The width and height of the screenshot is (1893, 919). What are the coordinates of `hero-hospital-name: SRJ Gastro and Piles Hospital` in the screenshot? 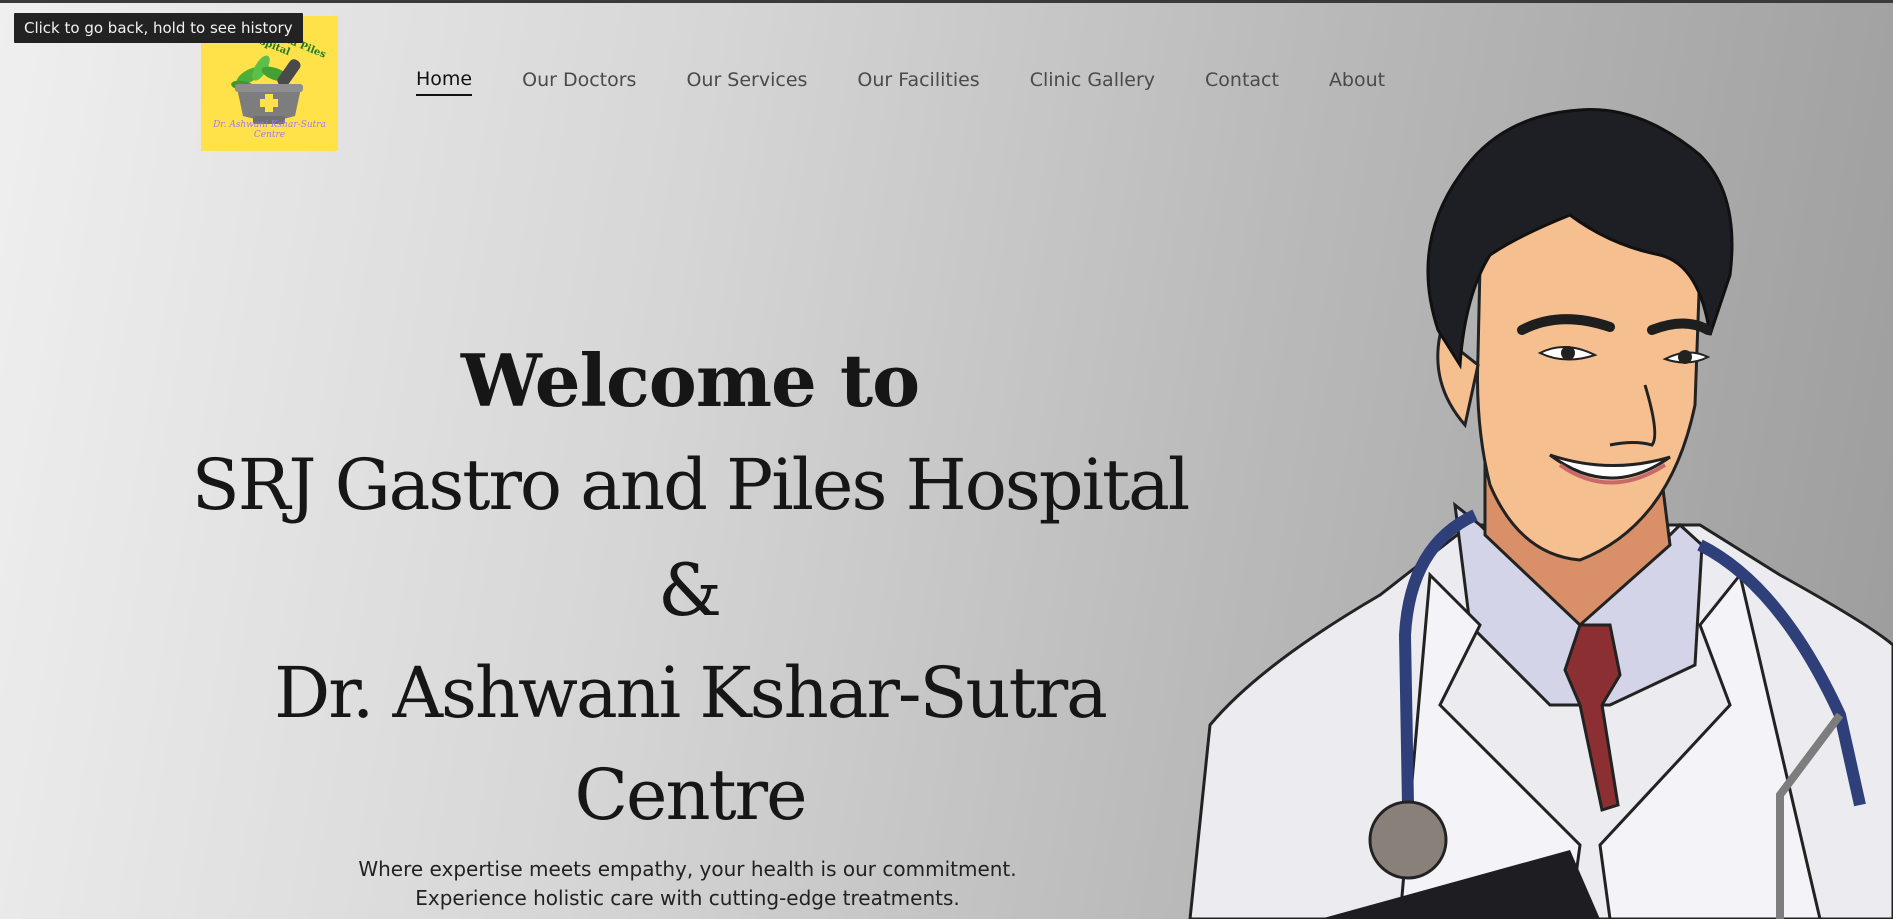 It's located at (690, 485).